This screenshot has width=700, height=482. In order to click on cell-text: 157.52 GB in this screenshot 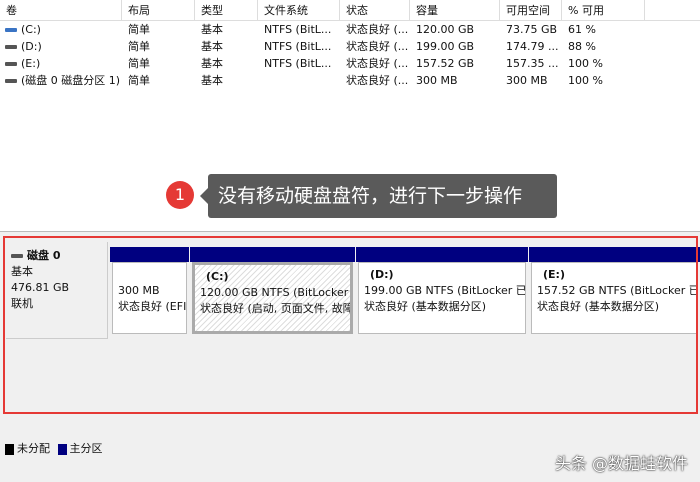, I will do `click(445, 63)`.